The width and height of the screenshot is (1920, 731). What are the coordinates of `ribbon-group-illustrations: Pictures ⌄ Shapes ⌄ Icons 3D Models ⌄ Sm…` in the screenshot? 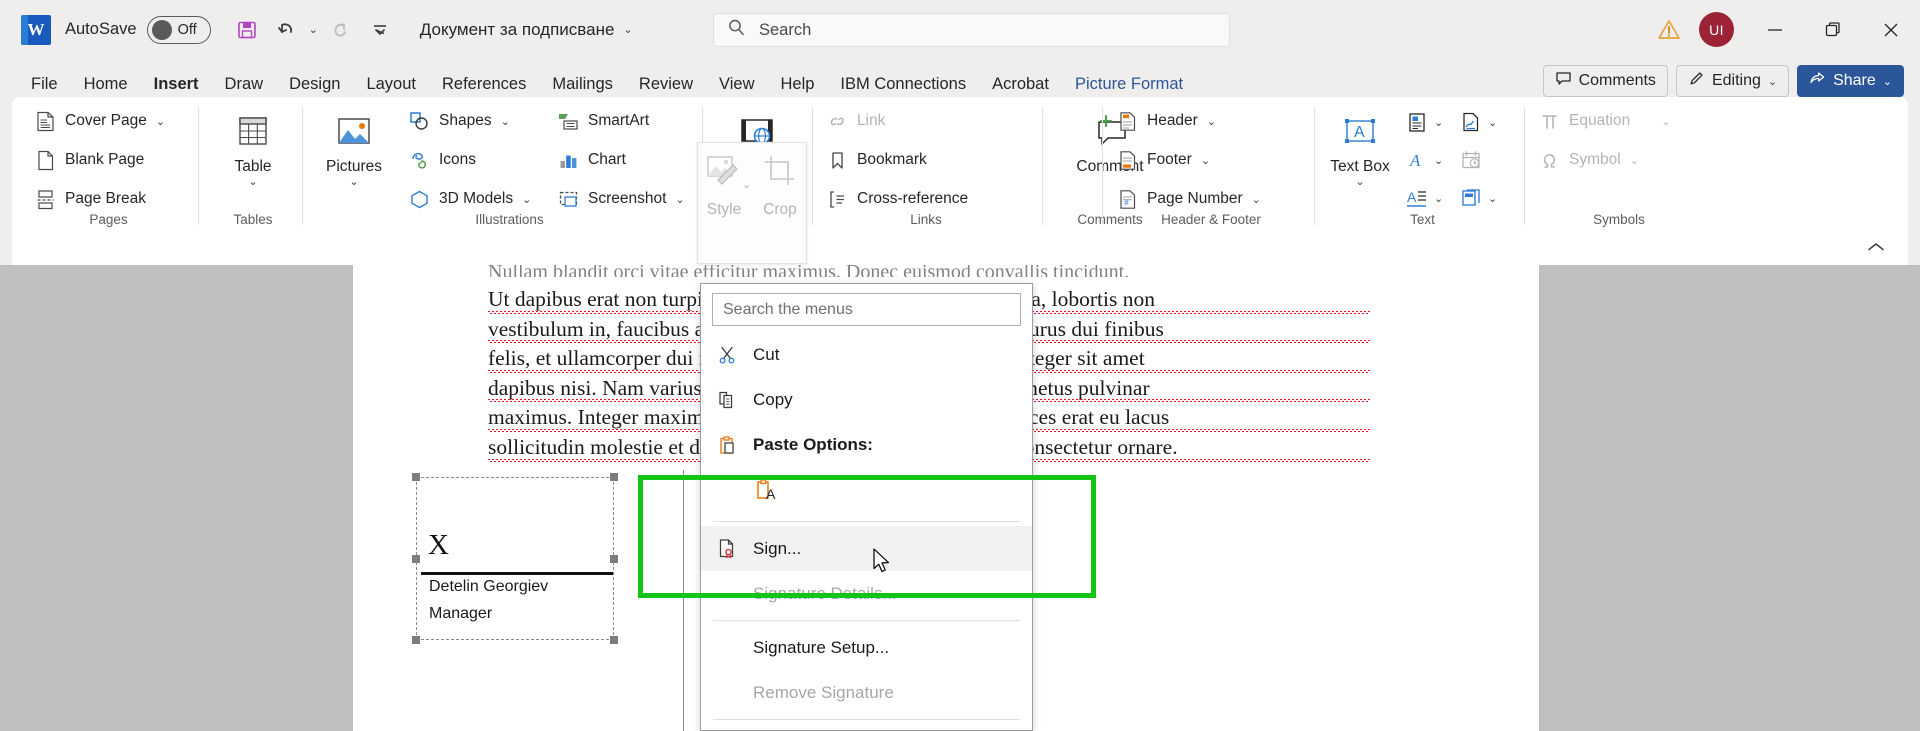 It's located at (509, 166).